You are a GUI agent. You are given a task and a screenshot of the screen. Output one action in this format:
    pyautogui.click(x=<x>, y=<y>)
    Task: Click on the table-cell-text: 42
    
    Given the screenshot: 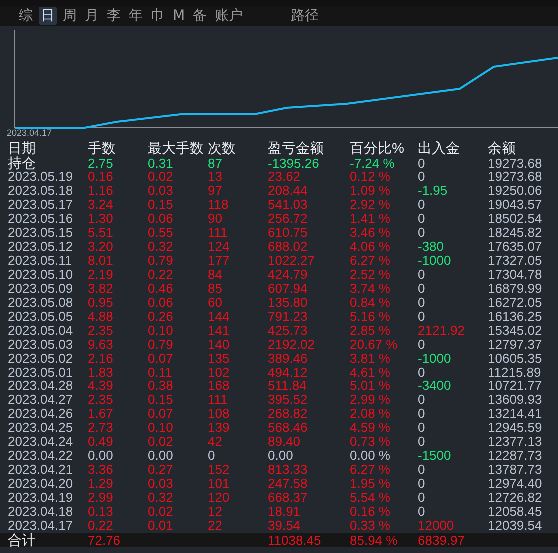 What is the action you would take?
    pyautogui.click(x=216, y=441)
    